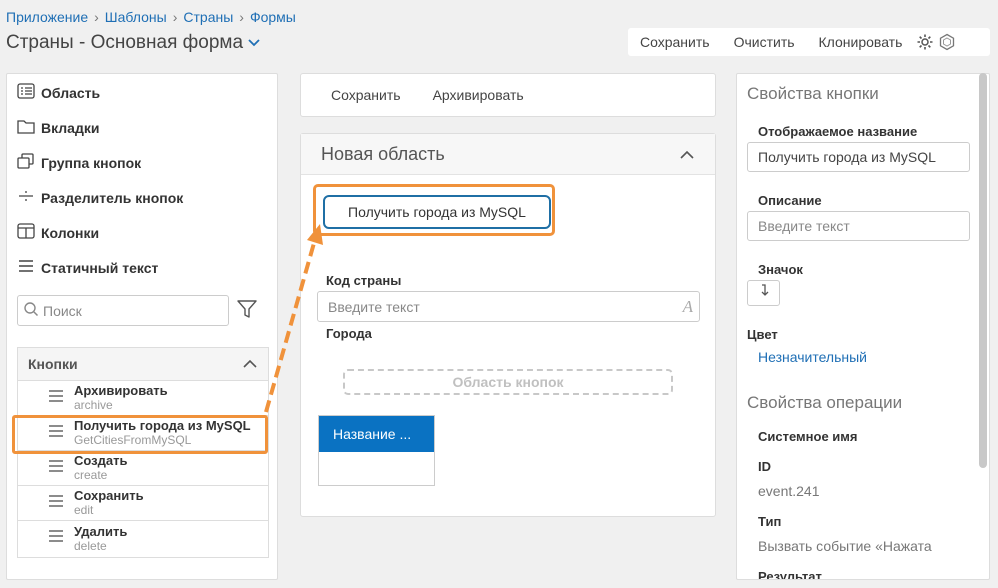 The width and height of the screenshot is (998, 588). I want to click on country-code-label: Код страны, so click(364, 280).